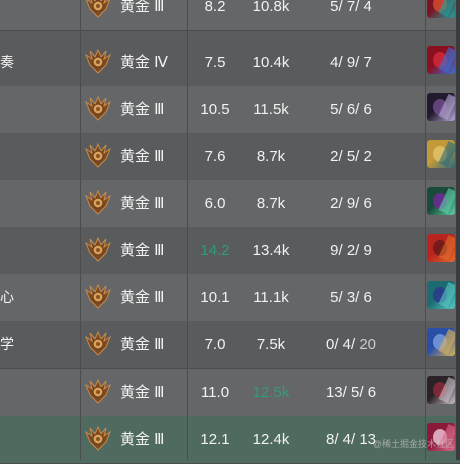  I want to click on table-row: 心 黄金 Ⅲ 10.1 11.1k 5/ 3/ 6, so click(230, 298).